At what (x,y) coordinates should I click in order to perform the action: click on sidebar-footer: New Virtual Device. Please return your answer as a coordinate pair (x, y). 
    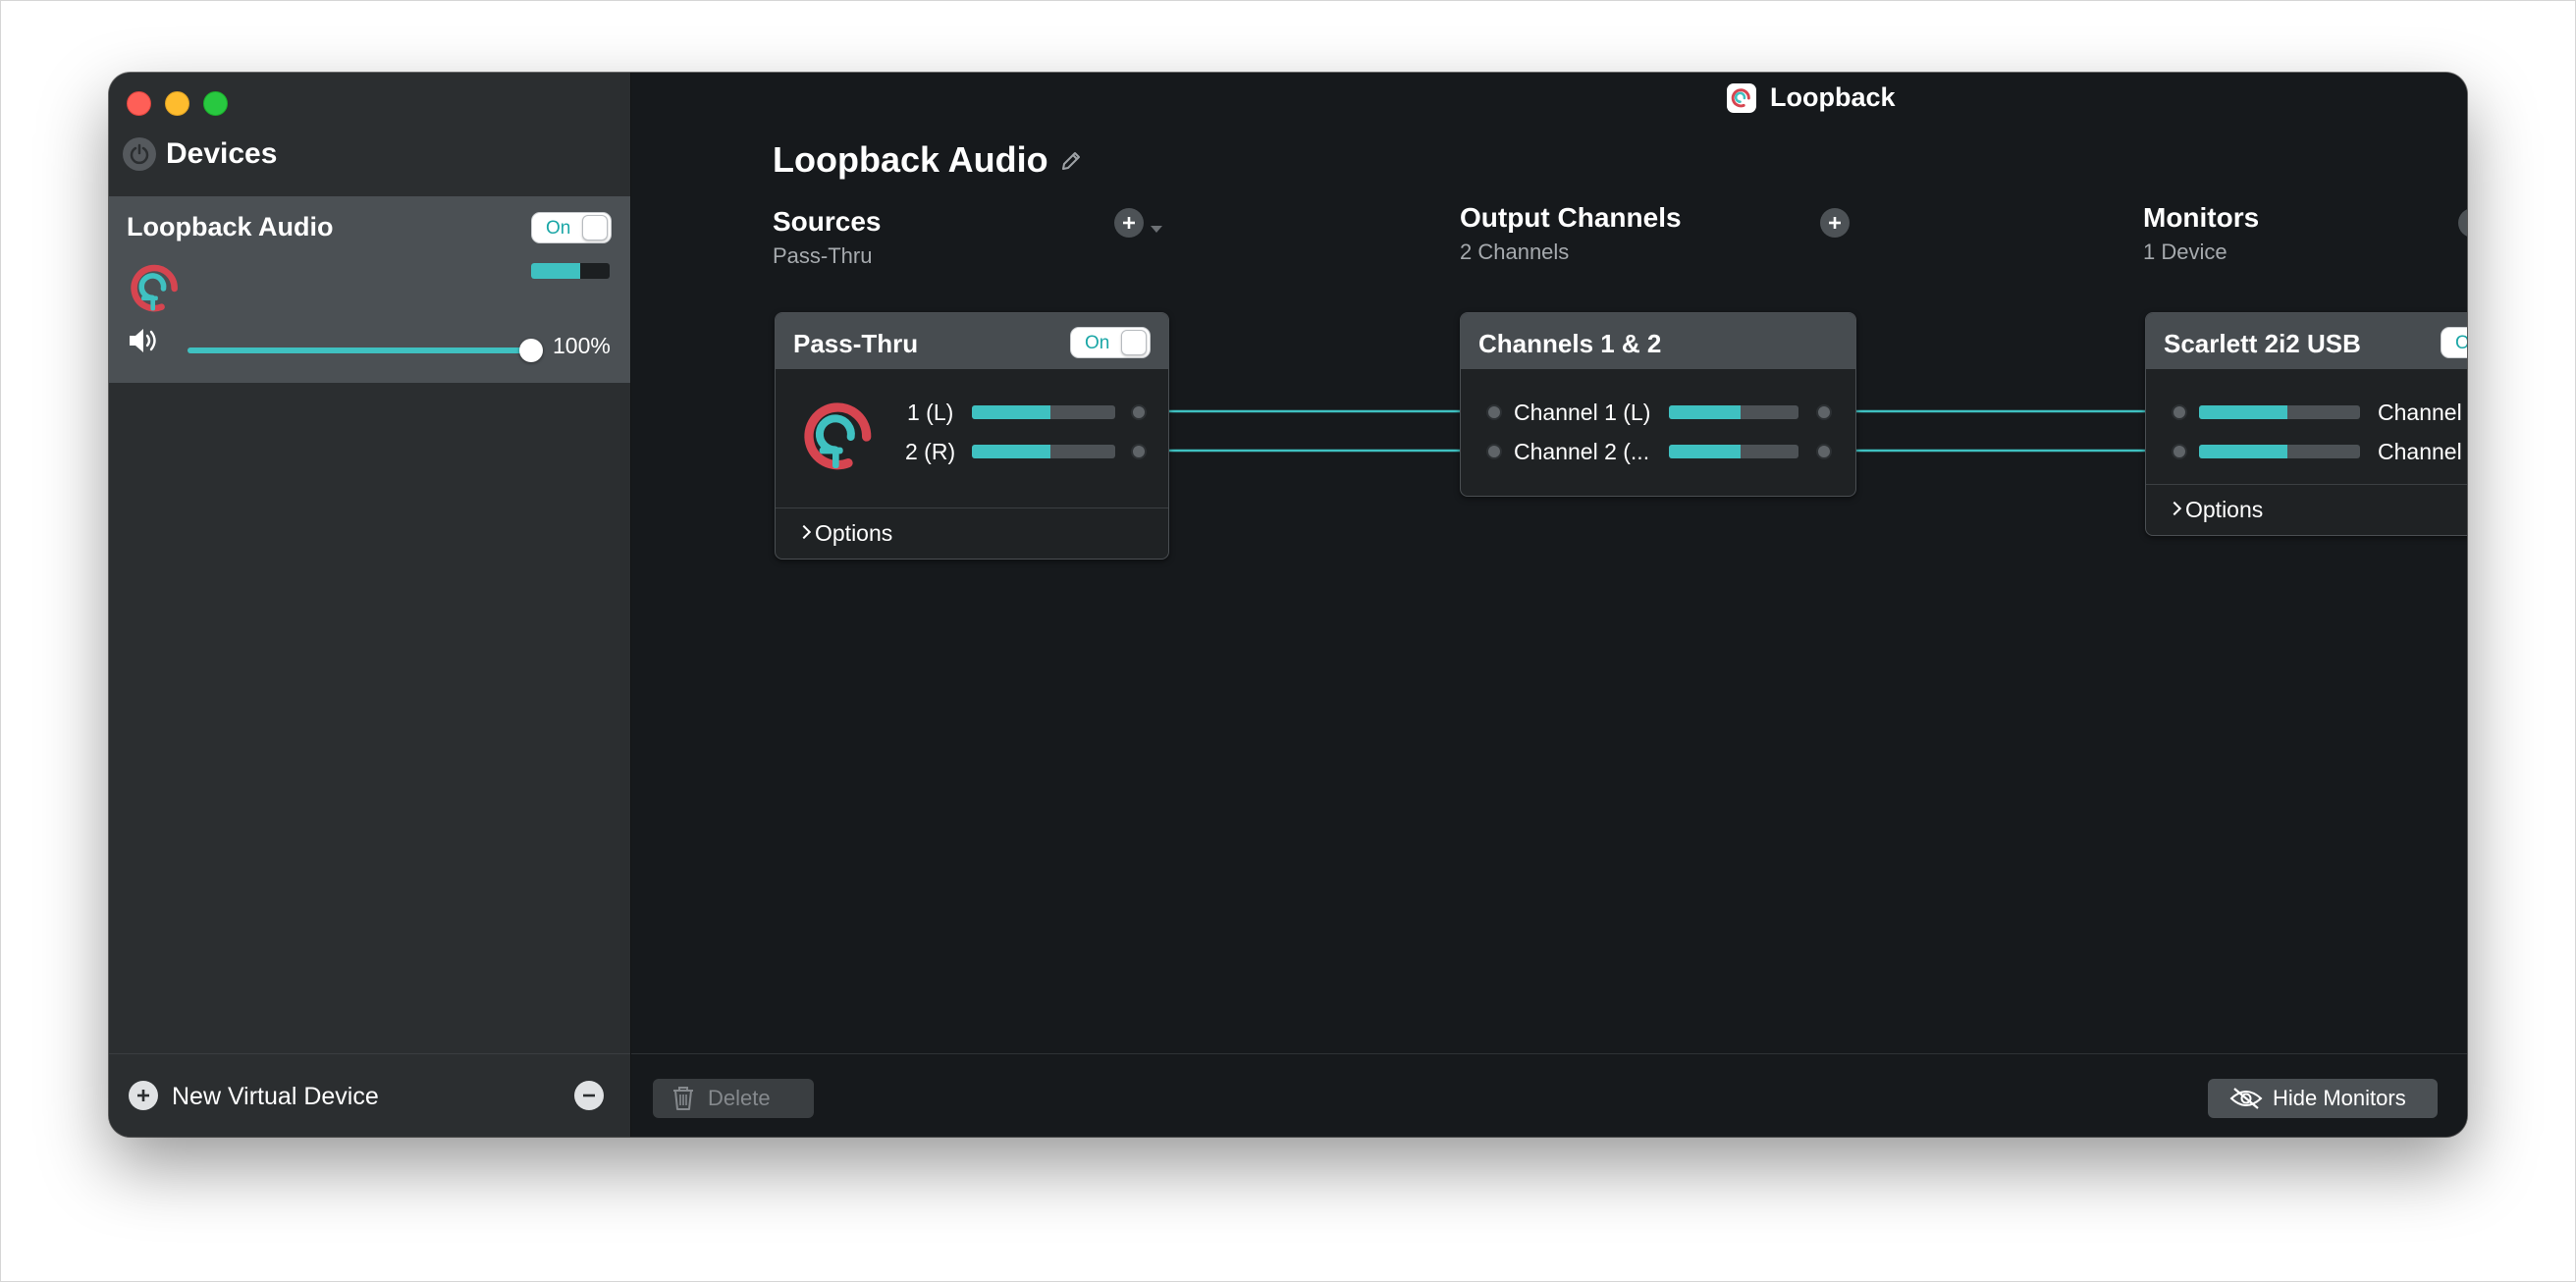
    Looking at the image, I should click on (369, 1095).